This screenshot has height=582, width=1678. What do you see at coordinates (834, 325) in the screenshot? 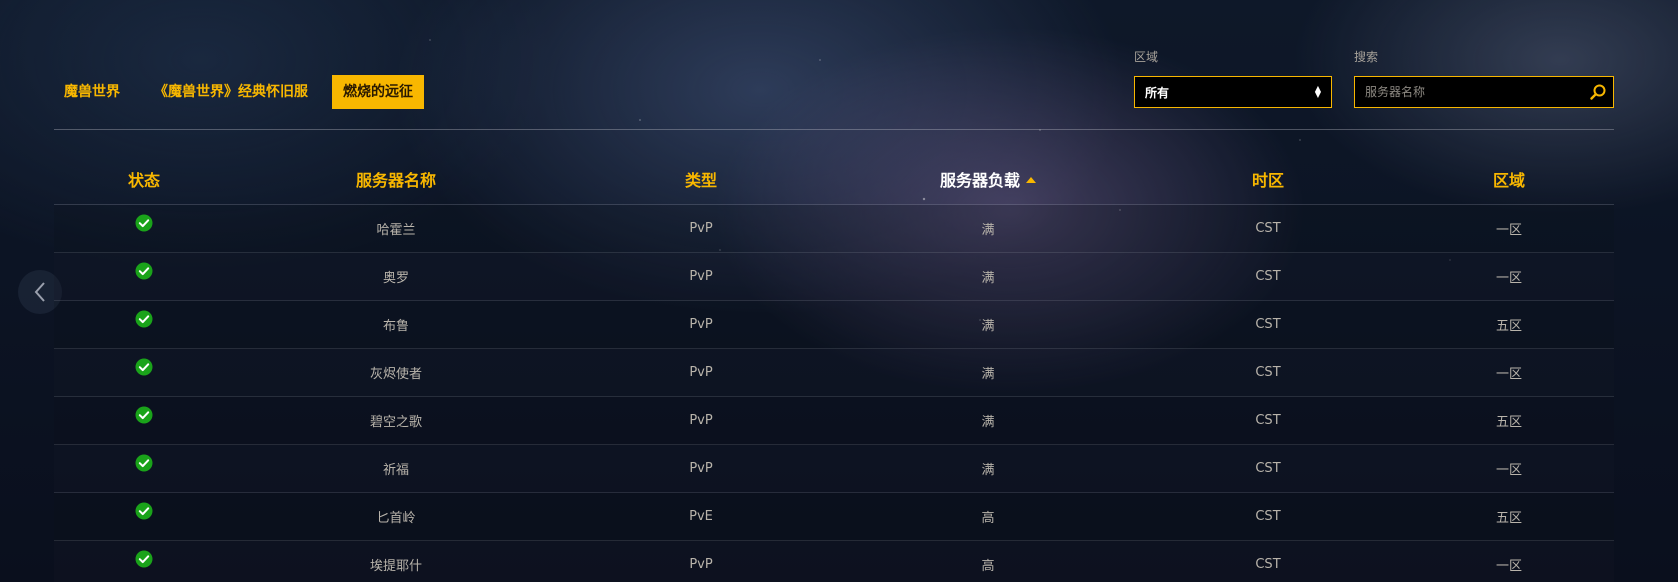
I see `table-row: 布鲁 PvP 满 CST 五区` at bounding box center [834, 325].